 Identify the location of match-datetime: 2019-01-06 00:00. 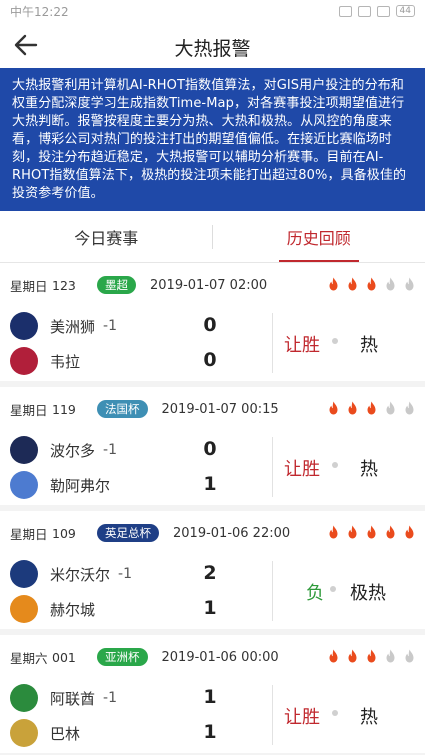
(220, 657).